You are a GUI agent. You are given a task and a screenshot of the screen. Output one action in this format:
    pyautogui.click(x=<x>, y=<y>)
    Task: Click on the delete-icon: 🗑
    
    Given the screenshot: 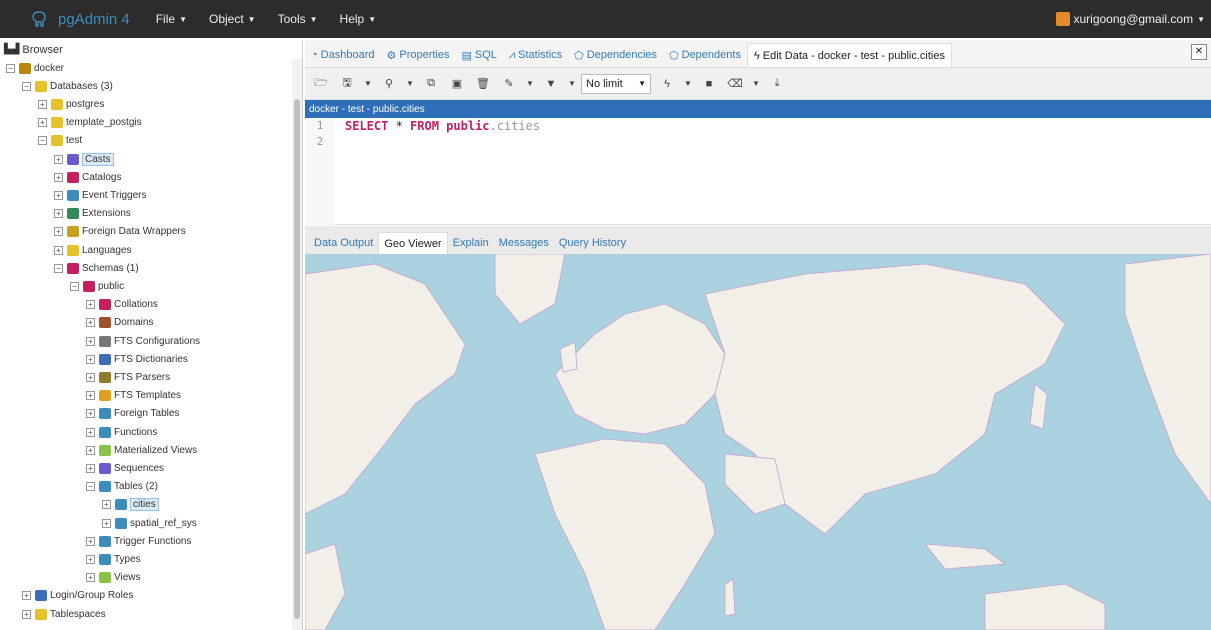 What is the action you would take?
    pyautogui.click(x=483, y=84)
    